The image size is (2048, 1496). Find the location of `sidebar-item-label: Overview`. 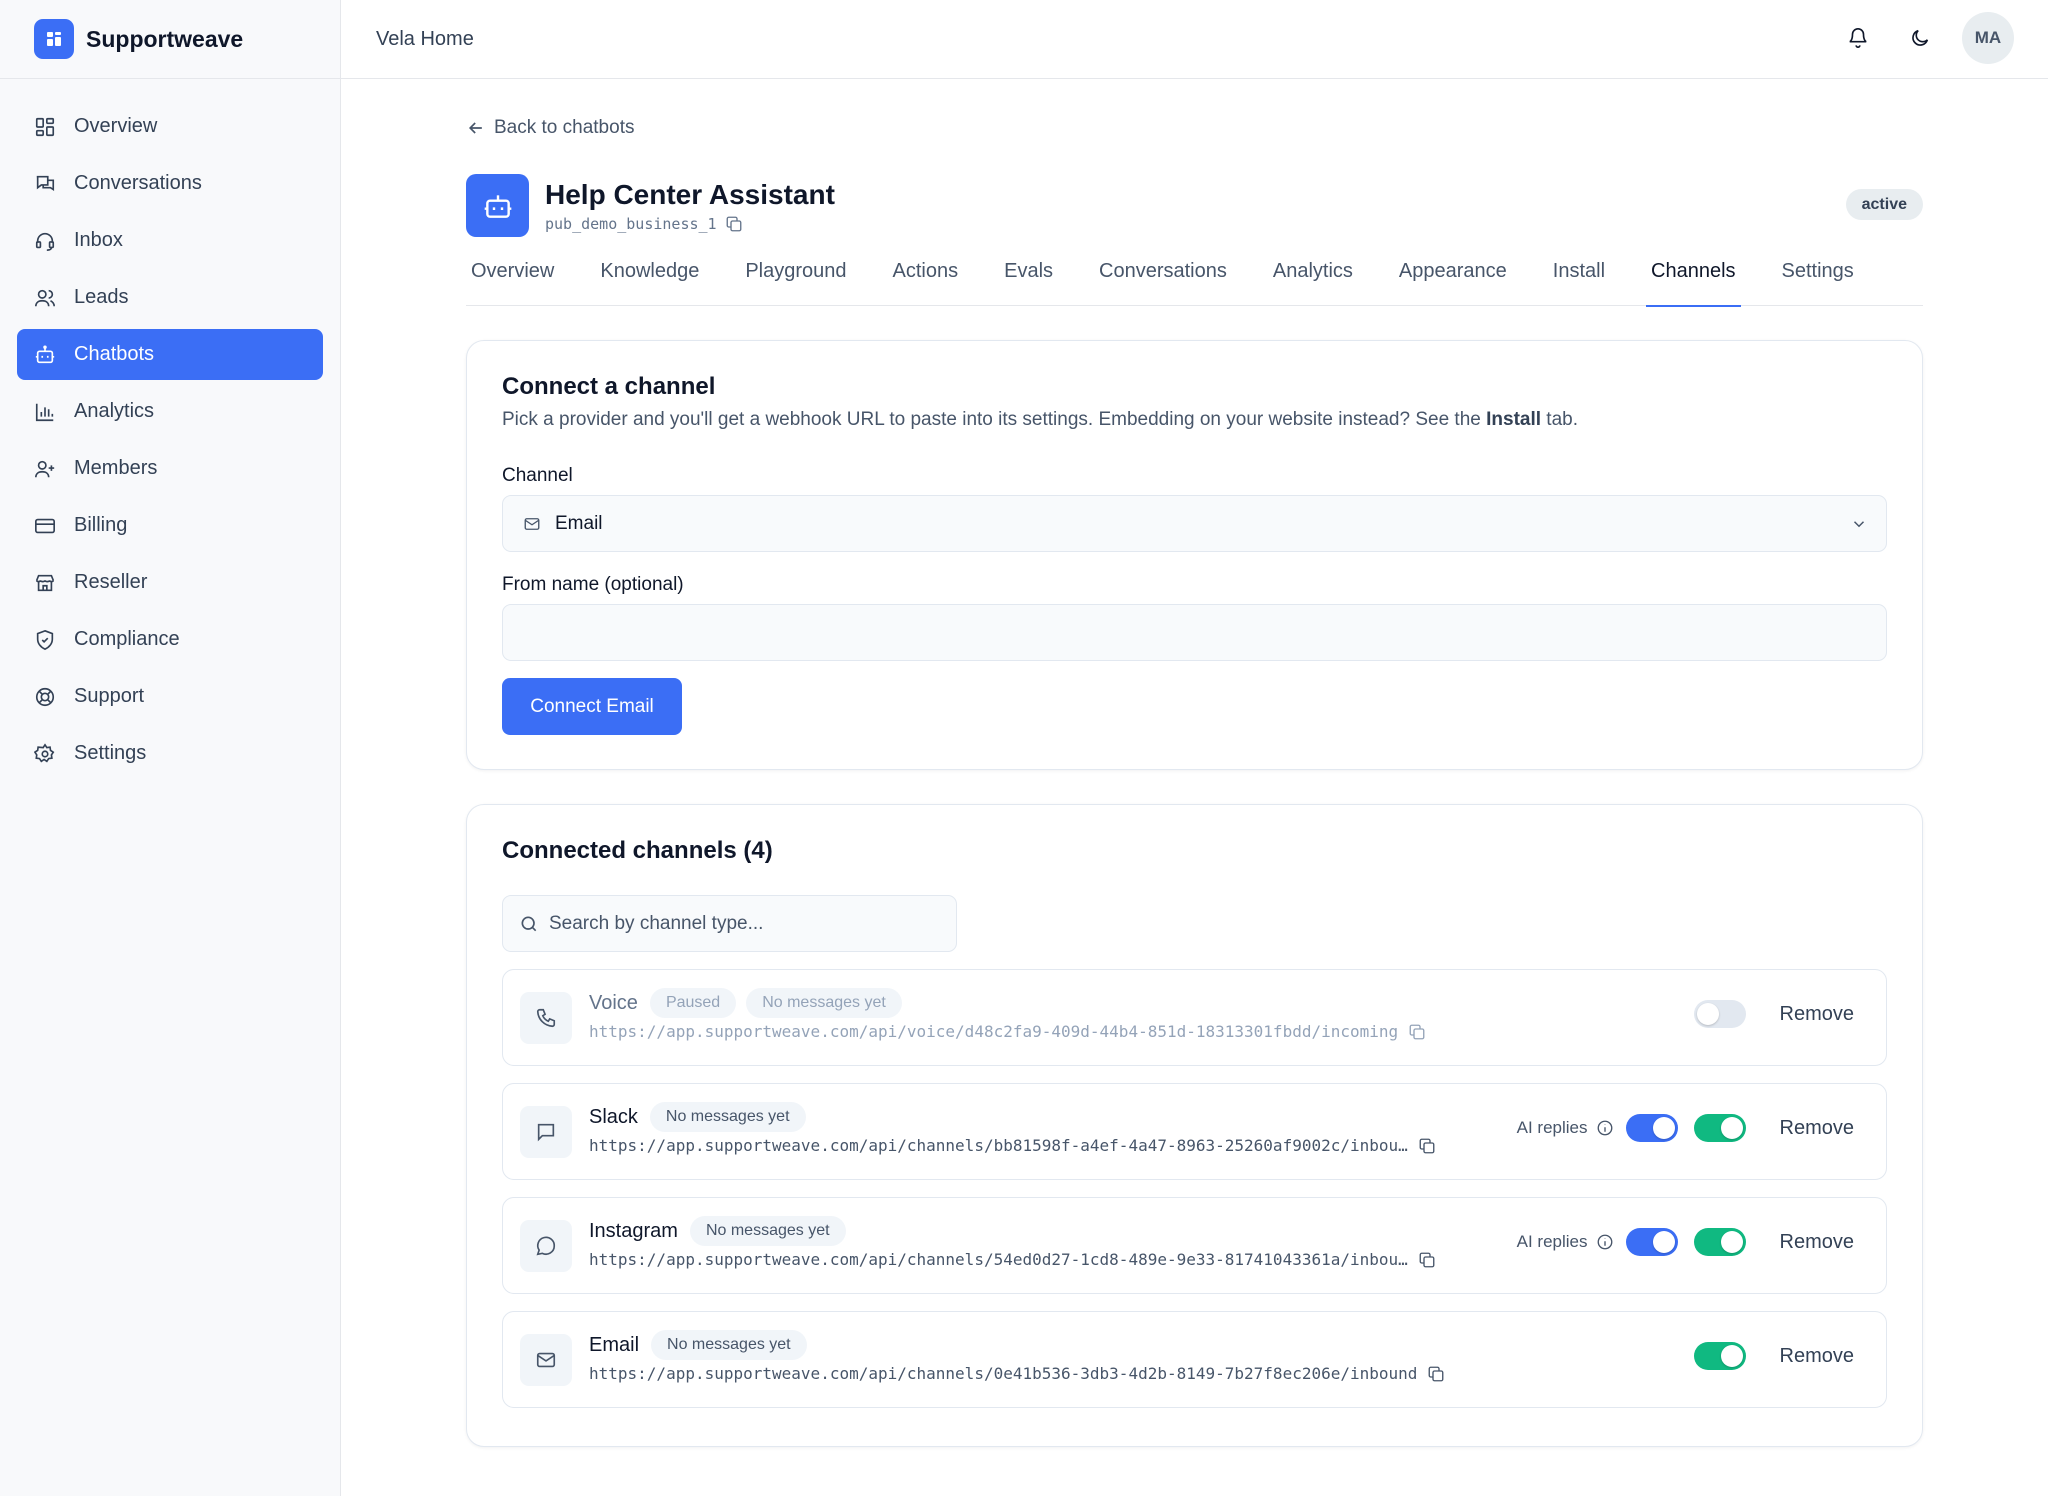

sidebar-item-label: Overview is located at coordinates (116, 126).